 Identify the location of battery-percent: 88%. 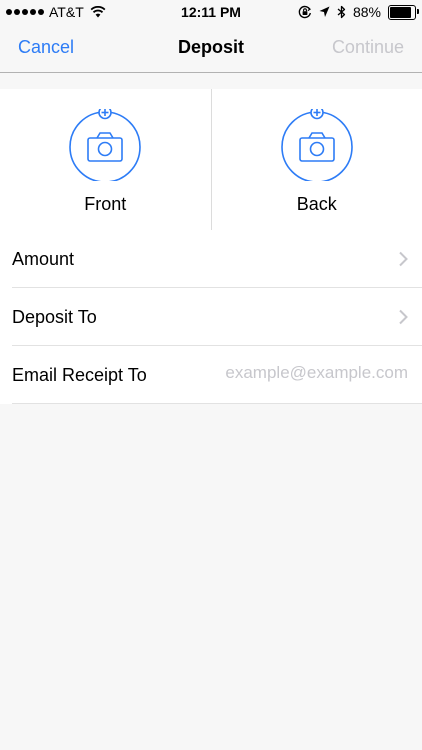
(366, 12).